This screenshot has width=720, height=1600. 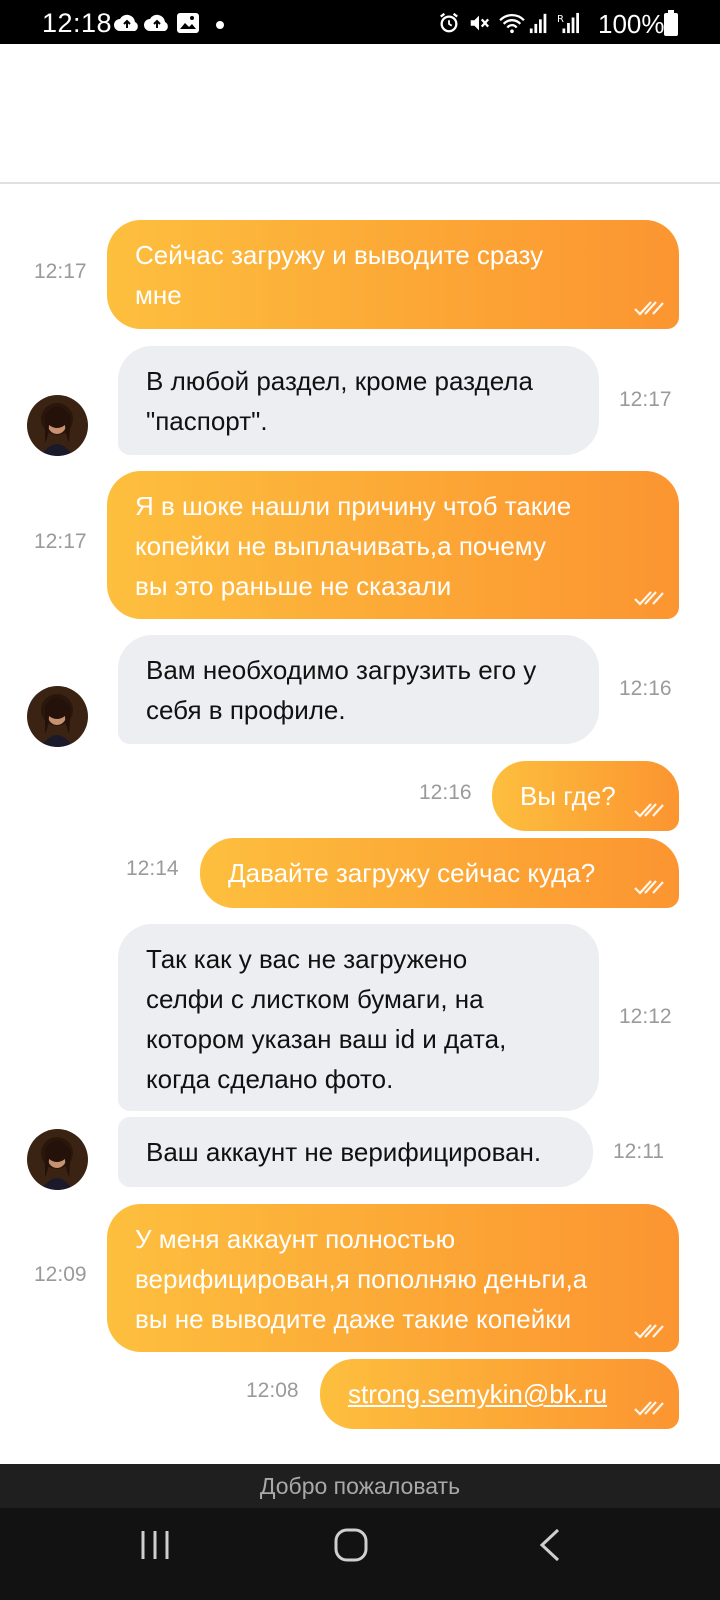 I want to click on outgoing-message: strong.semykin@bk.ru, so click(x=499, y=1394).